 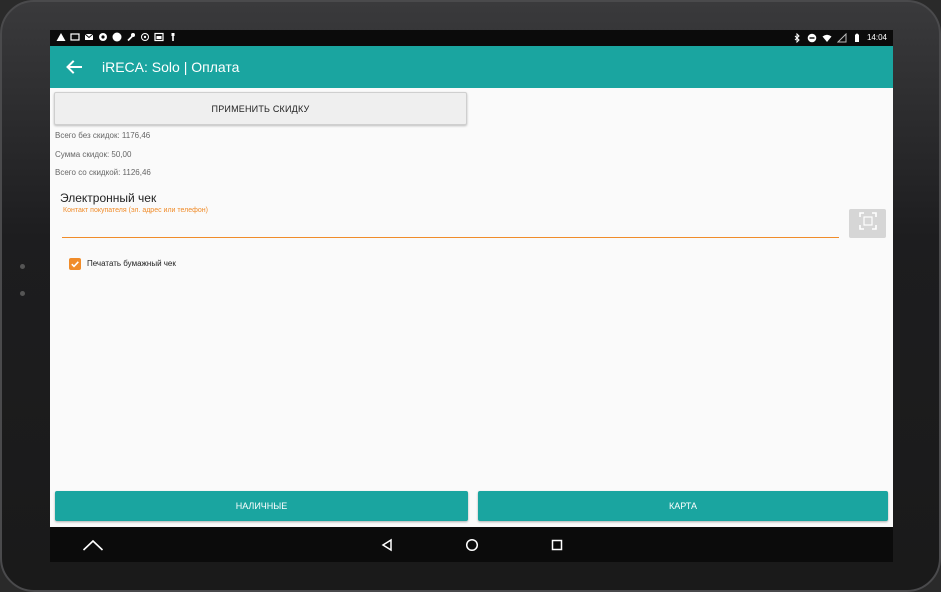 I want to click on back-arrow-icon, so click(x=74, y=67).